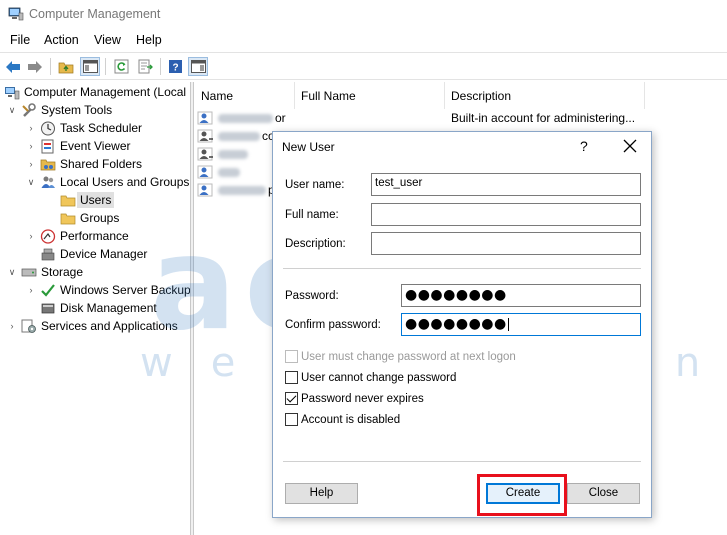 The width and height of the screenshot is (727, 535). Describe the element at coordinates (48, 164) in the screenshot. I see `shared-folder-icon` at that location.